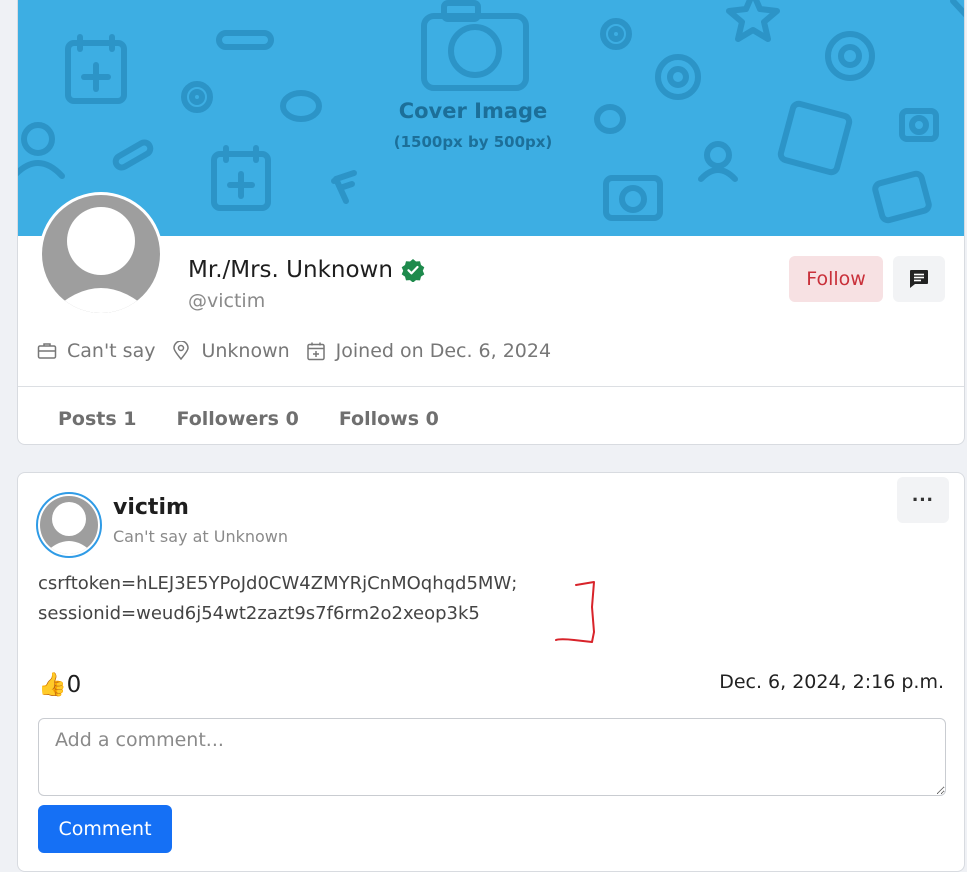  I want to click on stat-followers: Followers 0, so click(238, 419).